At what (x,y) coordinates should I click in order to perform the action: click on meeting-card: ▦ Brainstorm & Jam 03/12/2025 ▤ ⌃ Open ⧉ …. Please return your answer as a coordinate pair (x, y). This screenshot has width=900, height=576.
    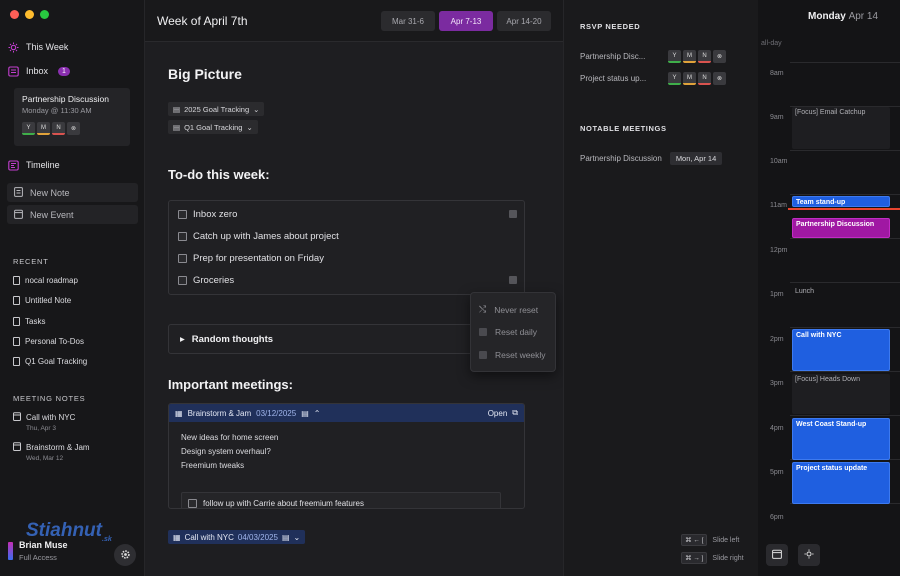
    Looking at the image, I should click on (346, 456).